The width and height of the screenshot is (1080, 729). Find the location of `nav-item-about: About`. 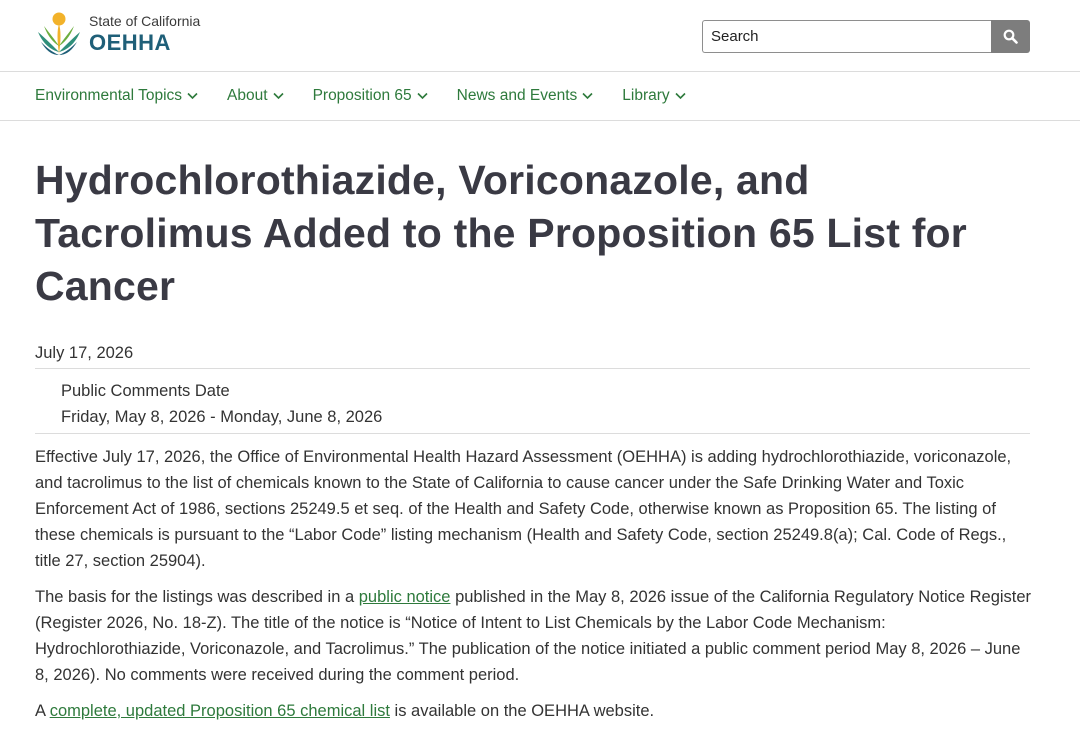

nav-item-about: About is located at coordinates (255, 96).